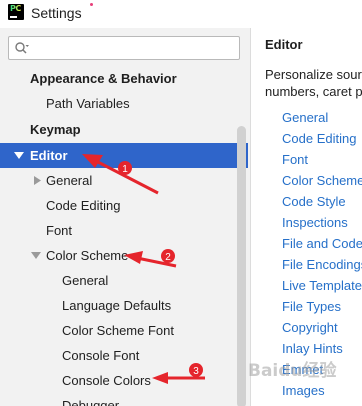 Image resolution: width=362 pixels, height=406 pixels. I want to click on link-copyright: Copyright, so click(310, 327).